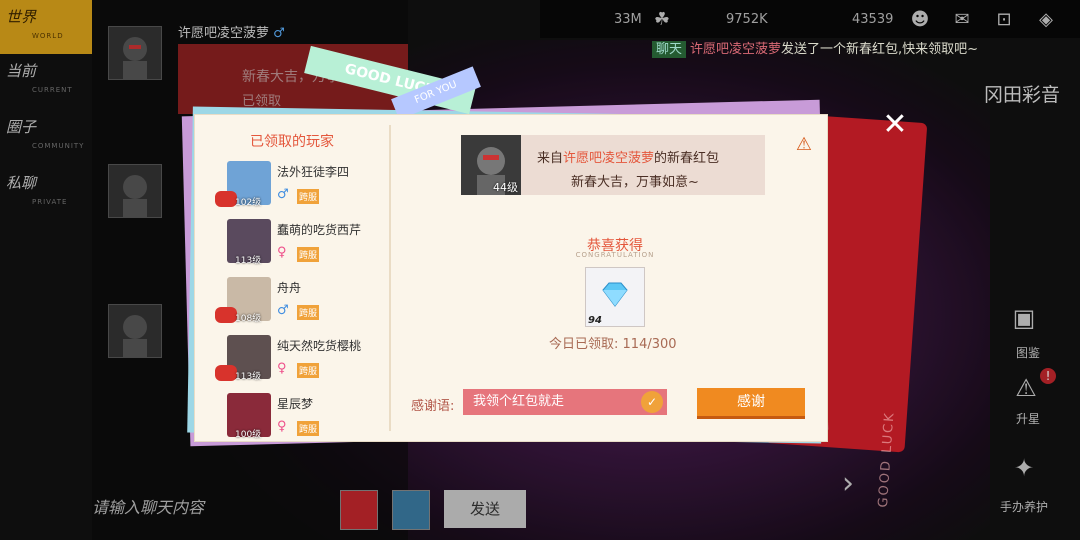 This screenshot has height=540, width=1080. What do you see at coordinates (895, 125) in the screenshot?
I see `close-icon: ✕` at bounding box center [895, 125].